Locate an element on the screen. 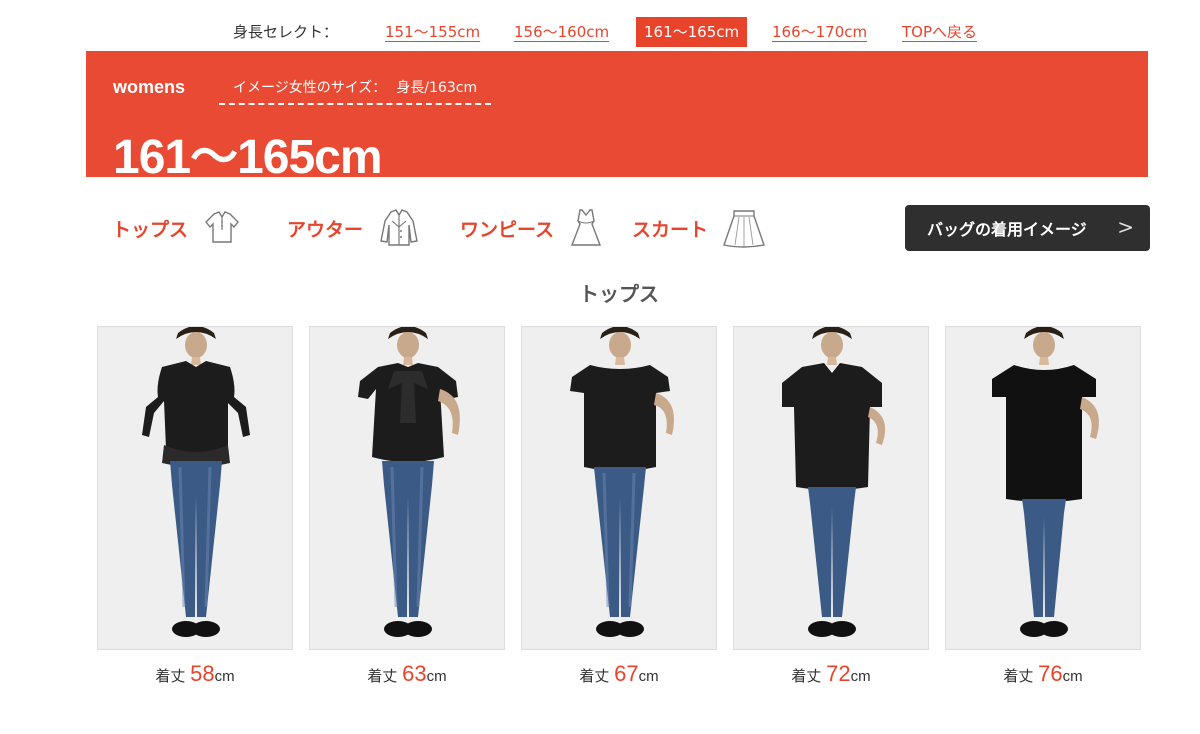 The image size is (1200, 734). model-size-note: イメージ女性のサイズ： 身長/163cm is located at coordinates (355, 91).